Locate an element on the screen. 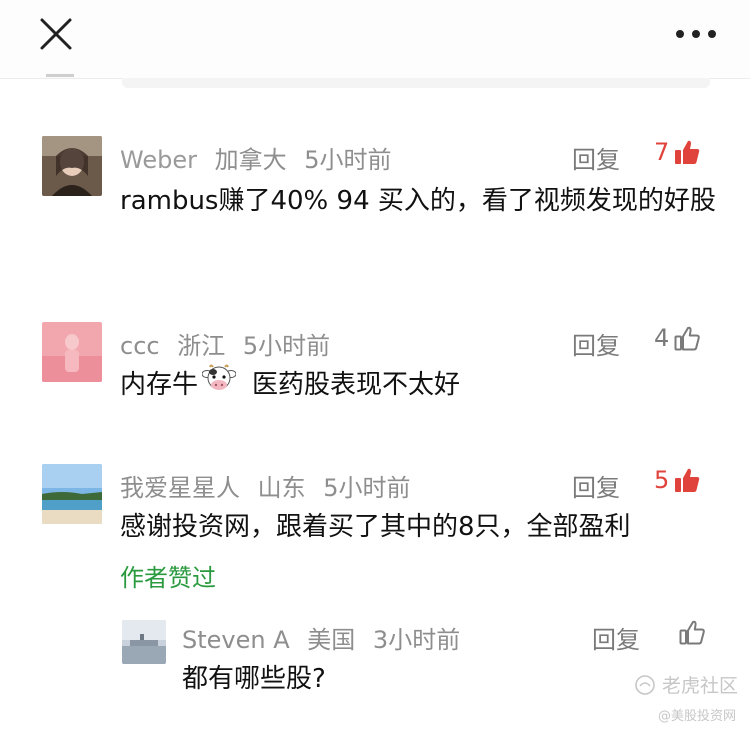 This screenshot has height=734, width=750. like-button: 7 is located at coordinates (677, 152).